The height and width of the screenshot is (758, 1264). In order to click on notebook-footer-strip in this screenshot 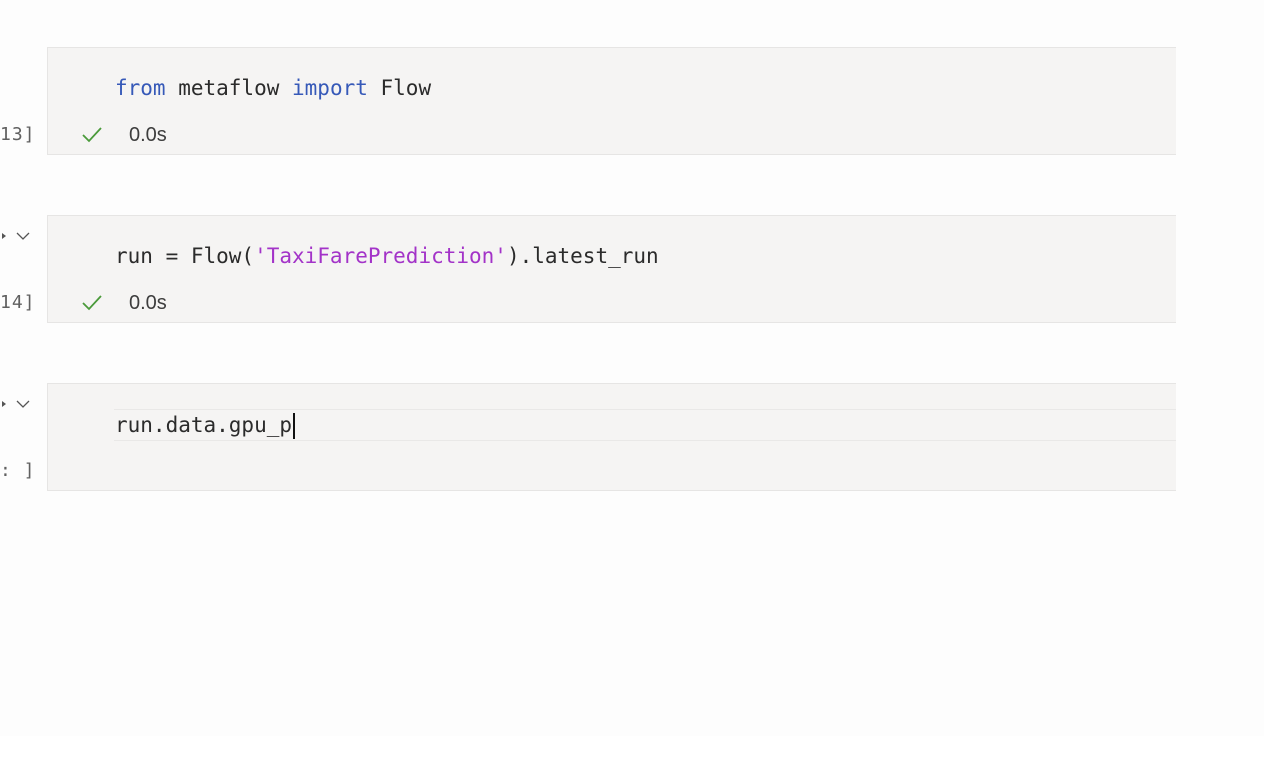, I will do `click(632, 747)`.